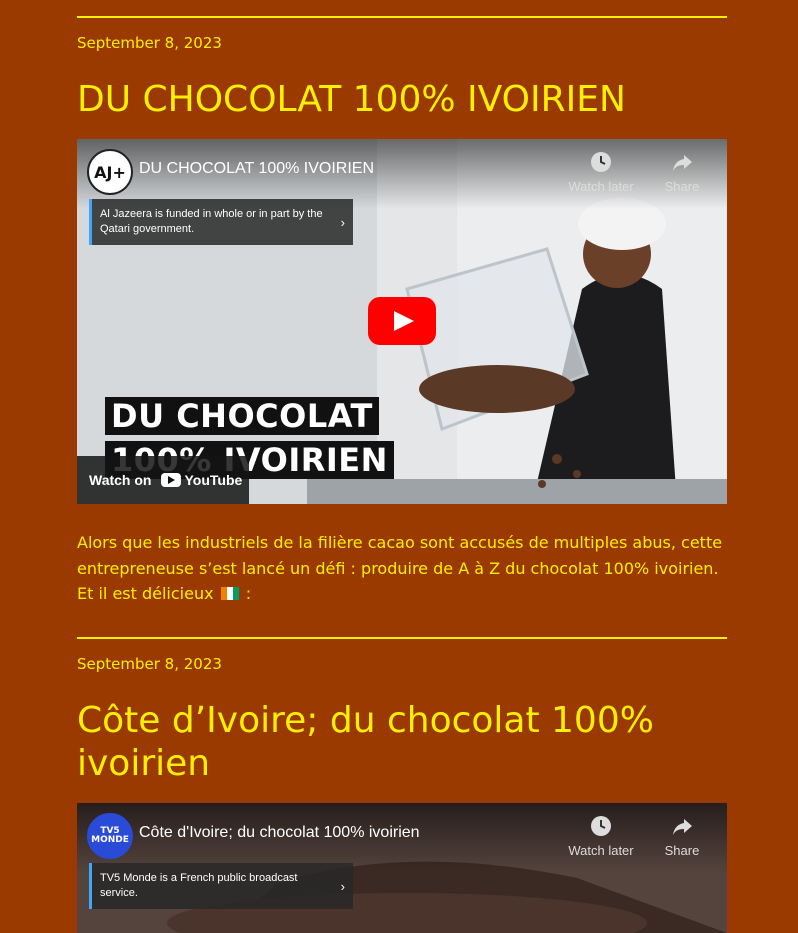 This screenshot has width=798, height=933. Describe the element at coordinates (402, 742) in the screenshot. I see `post-title: Côte d’Ivoire; du chocolat 100% ivoirien` at that location.